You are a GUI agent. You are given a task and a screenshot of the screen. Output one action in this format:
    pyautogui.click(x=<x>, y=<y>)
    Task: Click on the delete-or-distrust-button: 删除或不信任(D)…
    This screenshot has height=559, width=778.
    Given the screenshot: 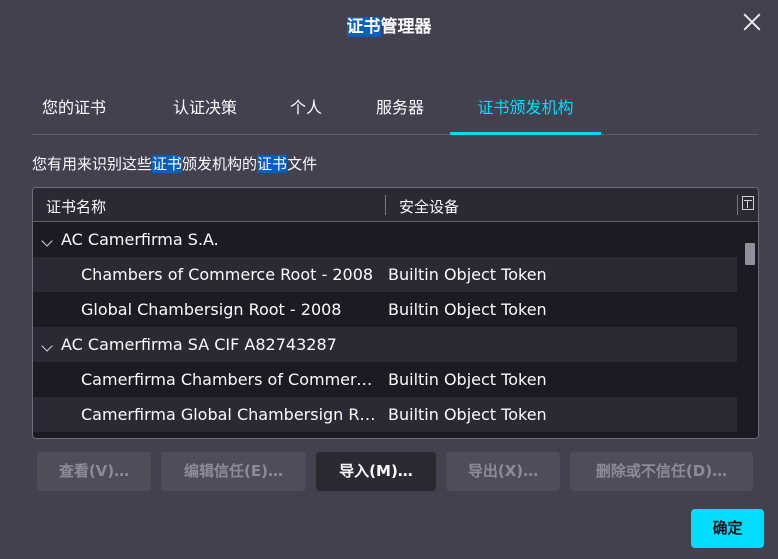 What is the action you would take?
    pyautogui.click(x=661, y=471)
    